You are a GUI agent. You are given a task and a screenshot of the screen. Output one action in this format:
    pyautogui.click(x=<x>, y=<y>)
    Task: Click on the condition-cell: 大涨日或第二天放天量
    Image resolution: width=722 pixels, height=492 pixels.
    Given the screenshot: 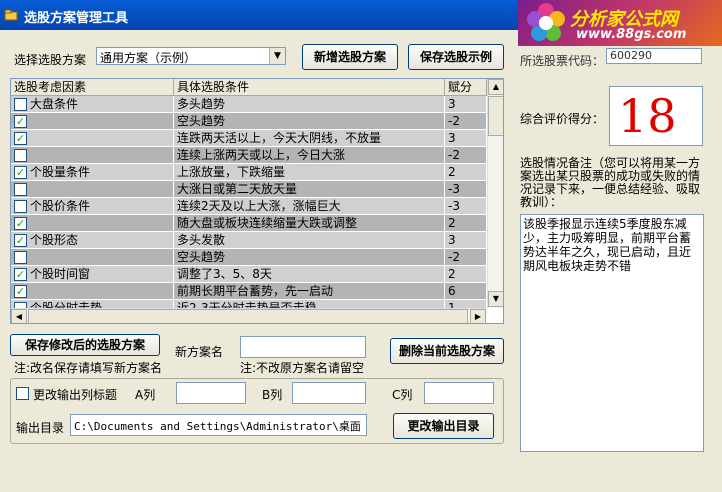 What is the action you would take?
    pyautogui.click(x=309, y=189)
    